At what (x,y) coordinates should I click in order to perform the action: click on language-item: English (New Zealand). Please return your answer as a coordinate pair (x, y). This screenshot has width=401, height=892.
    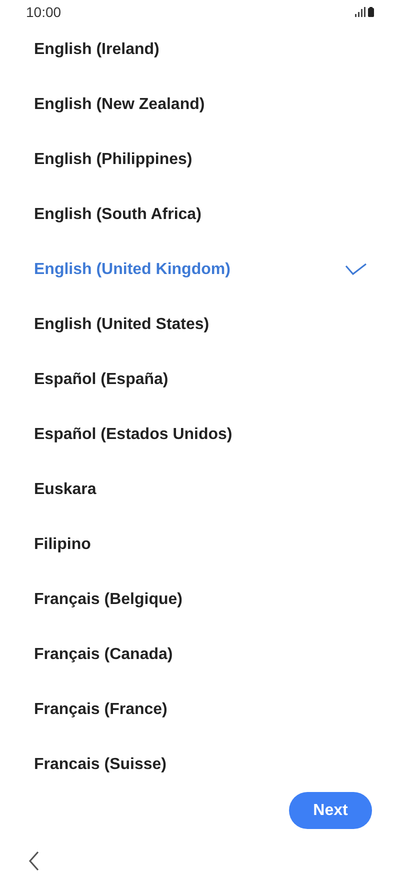
    Looking at the image, I should click on (200, 104).